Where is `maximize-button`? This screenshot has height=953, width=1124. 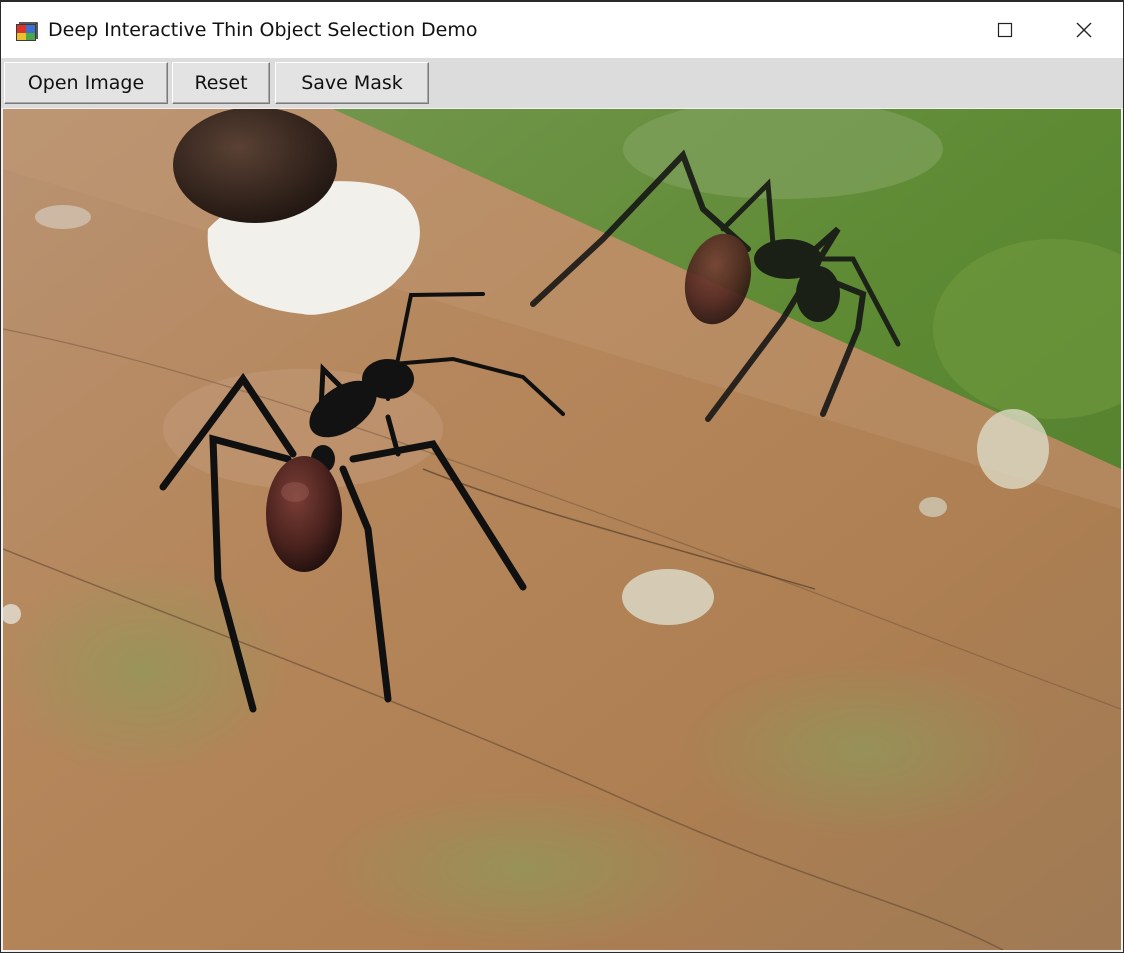
maximize-button is located at coordinates (1005, 30).